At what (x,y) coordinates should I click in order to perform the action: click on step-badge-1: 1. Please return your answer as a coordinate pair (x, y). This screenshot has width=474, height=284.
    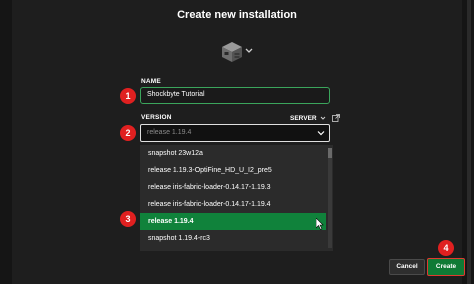
    Looking at the image, I should click on (128, 96).